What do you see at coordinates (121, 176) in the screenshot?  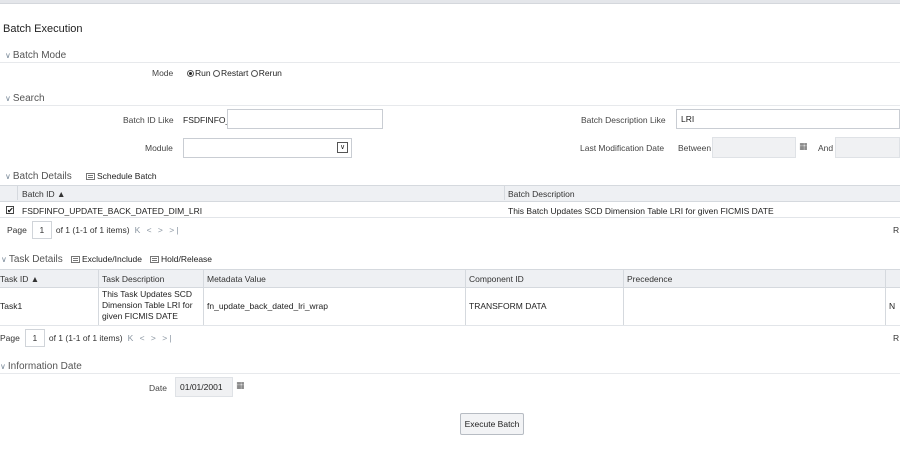 I see `schedule-batch-button: Schedule Batch` at bounding box center [121, 176].